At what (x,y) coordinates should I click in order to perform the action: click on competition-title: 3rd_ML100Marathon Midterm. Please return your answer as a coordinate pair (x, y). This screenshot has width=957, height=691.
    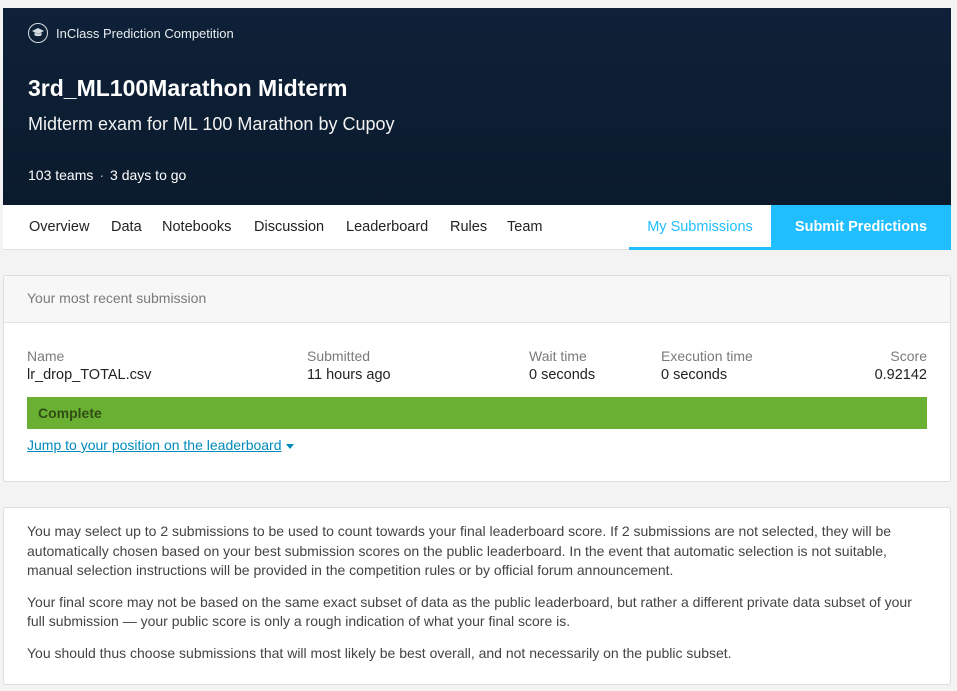
    Looking at the image, I should click on (188, 88).